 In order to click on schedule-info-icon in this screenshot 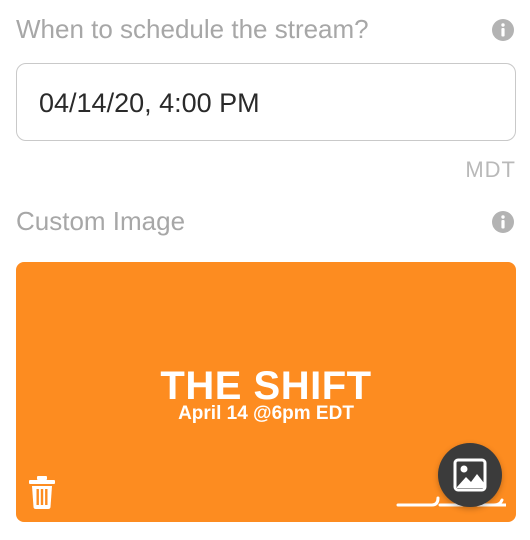, I will do `click(503, 30)`.